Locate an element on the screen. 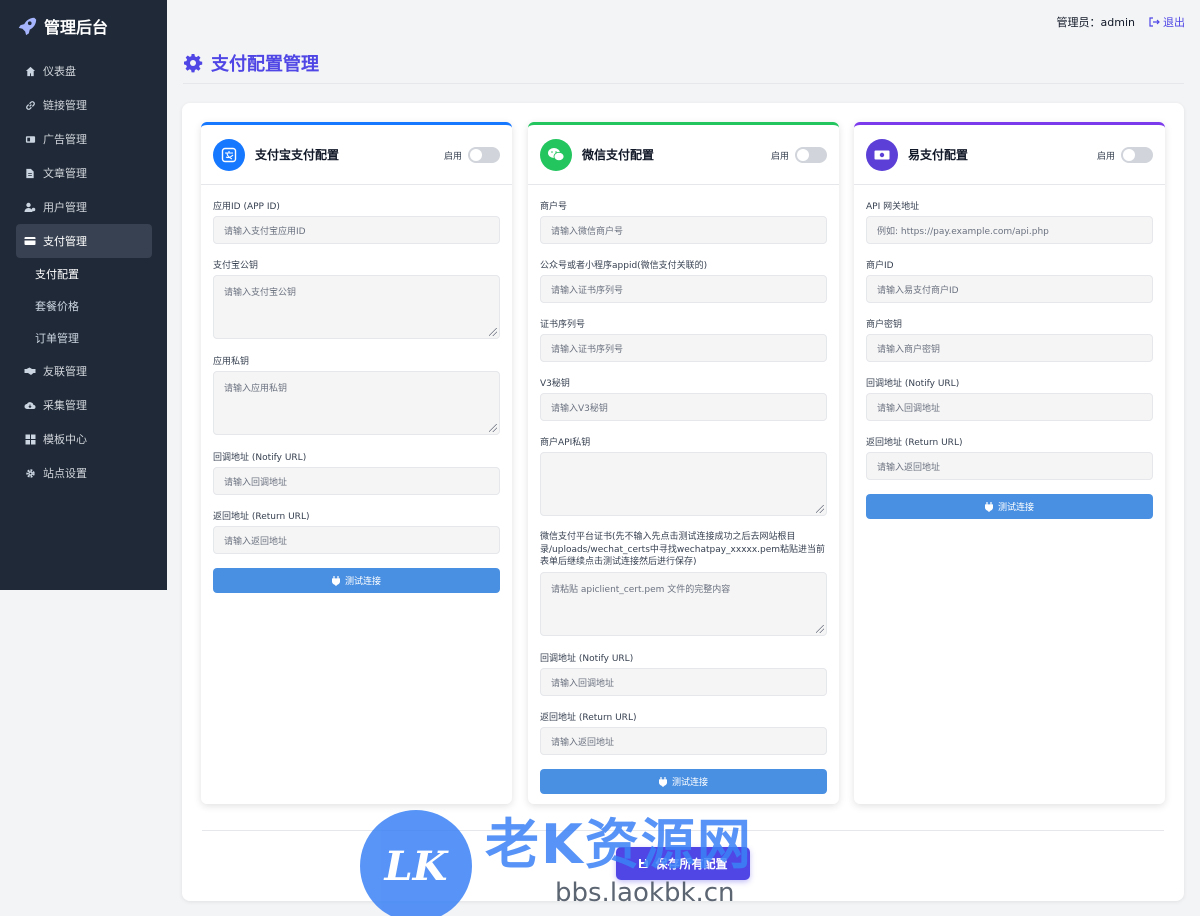 This screenshot has width=1200, height=916. app-id-label: 应用ID (APP ID) is located at coordinates (246, 207).